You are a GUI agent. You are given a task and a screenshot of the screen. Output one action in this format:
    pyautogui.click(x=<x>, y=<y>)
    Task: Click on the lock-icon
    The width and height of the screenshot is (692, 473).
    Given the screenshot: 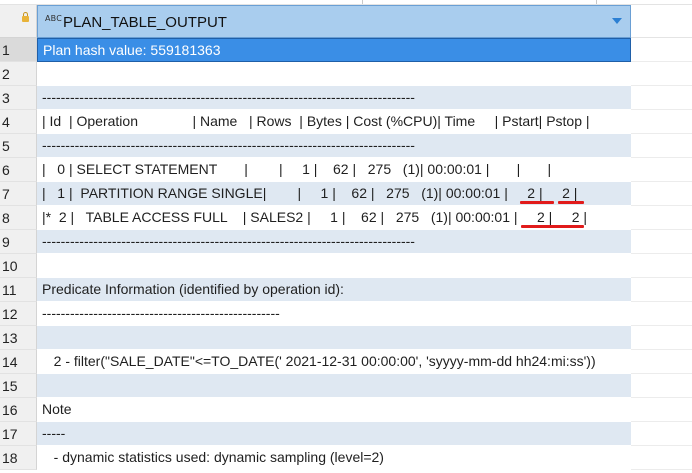 What is the action you would take?
    pyautogui.click(x=25, y=17)
    